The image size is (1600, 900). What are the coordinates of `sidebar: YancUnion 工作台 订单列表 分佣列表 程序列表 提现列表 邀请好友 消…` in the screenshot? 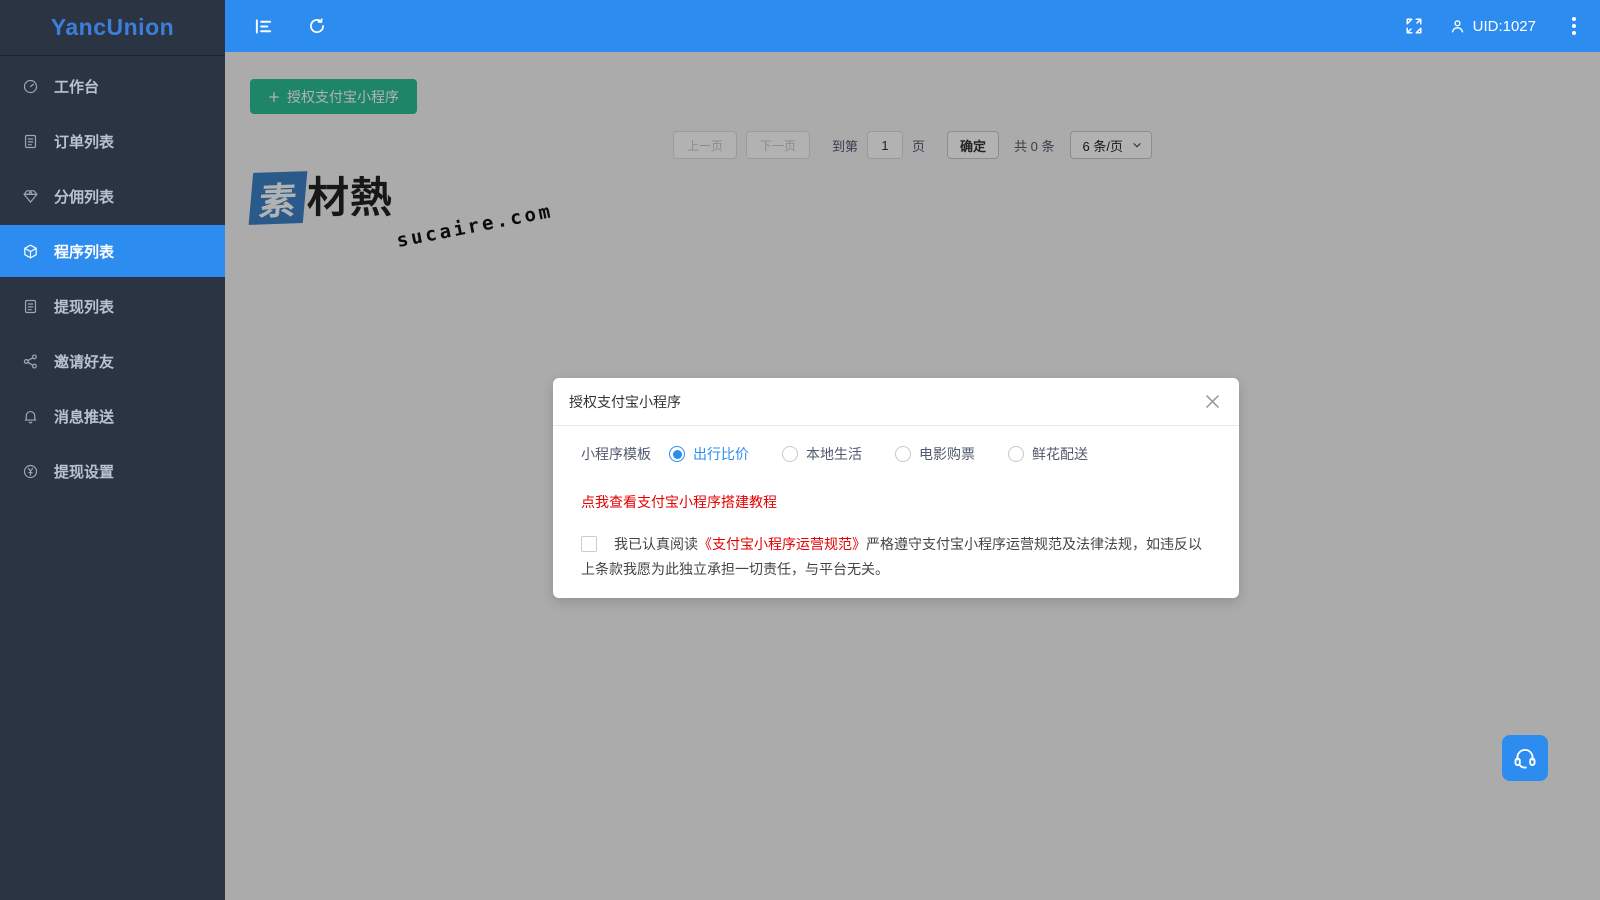 It's located at (112, 450).